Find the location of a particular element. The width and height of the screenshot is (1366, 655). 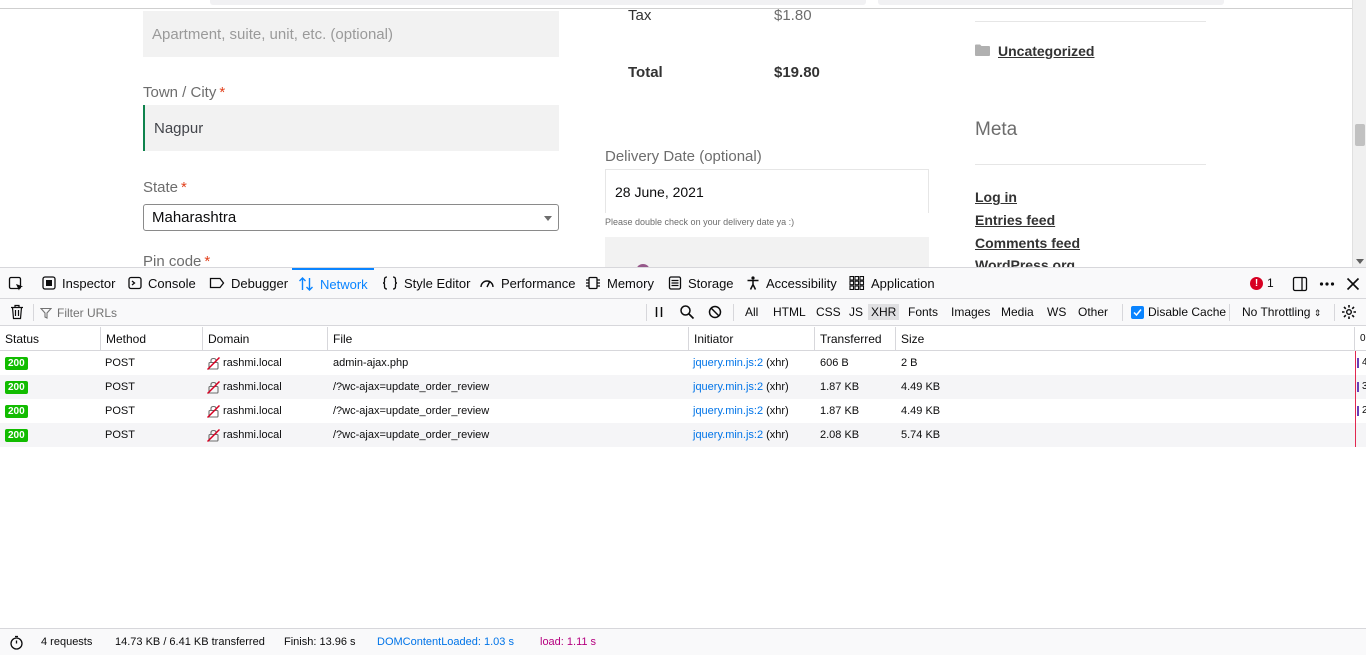

address2-placeholder: Apartment, suite, unit, etc. (optional) is located at coordinates (272, 34).